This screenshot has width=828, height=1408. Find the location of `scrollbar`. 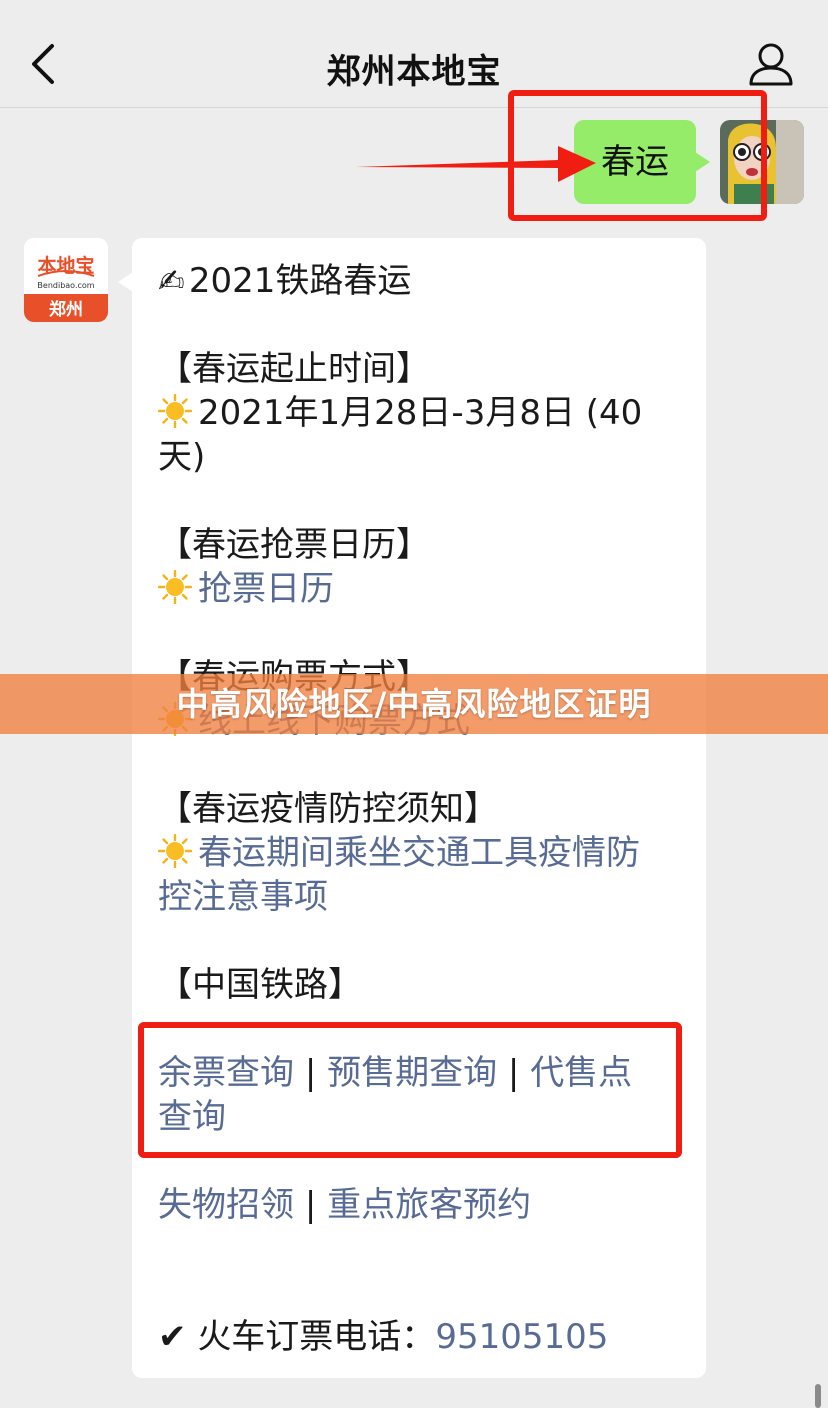

scrollbar is located at coordinates (818, 1396).